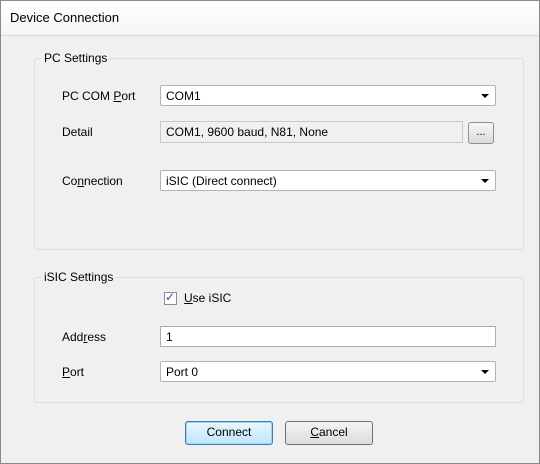 This screenshot has height=464, width=540. Describe the element at coordinates (247, 132) in the screenshot. I see `detail-value: COM1, 9600 baud, N81, None` at that location.